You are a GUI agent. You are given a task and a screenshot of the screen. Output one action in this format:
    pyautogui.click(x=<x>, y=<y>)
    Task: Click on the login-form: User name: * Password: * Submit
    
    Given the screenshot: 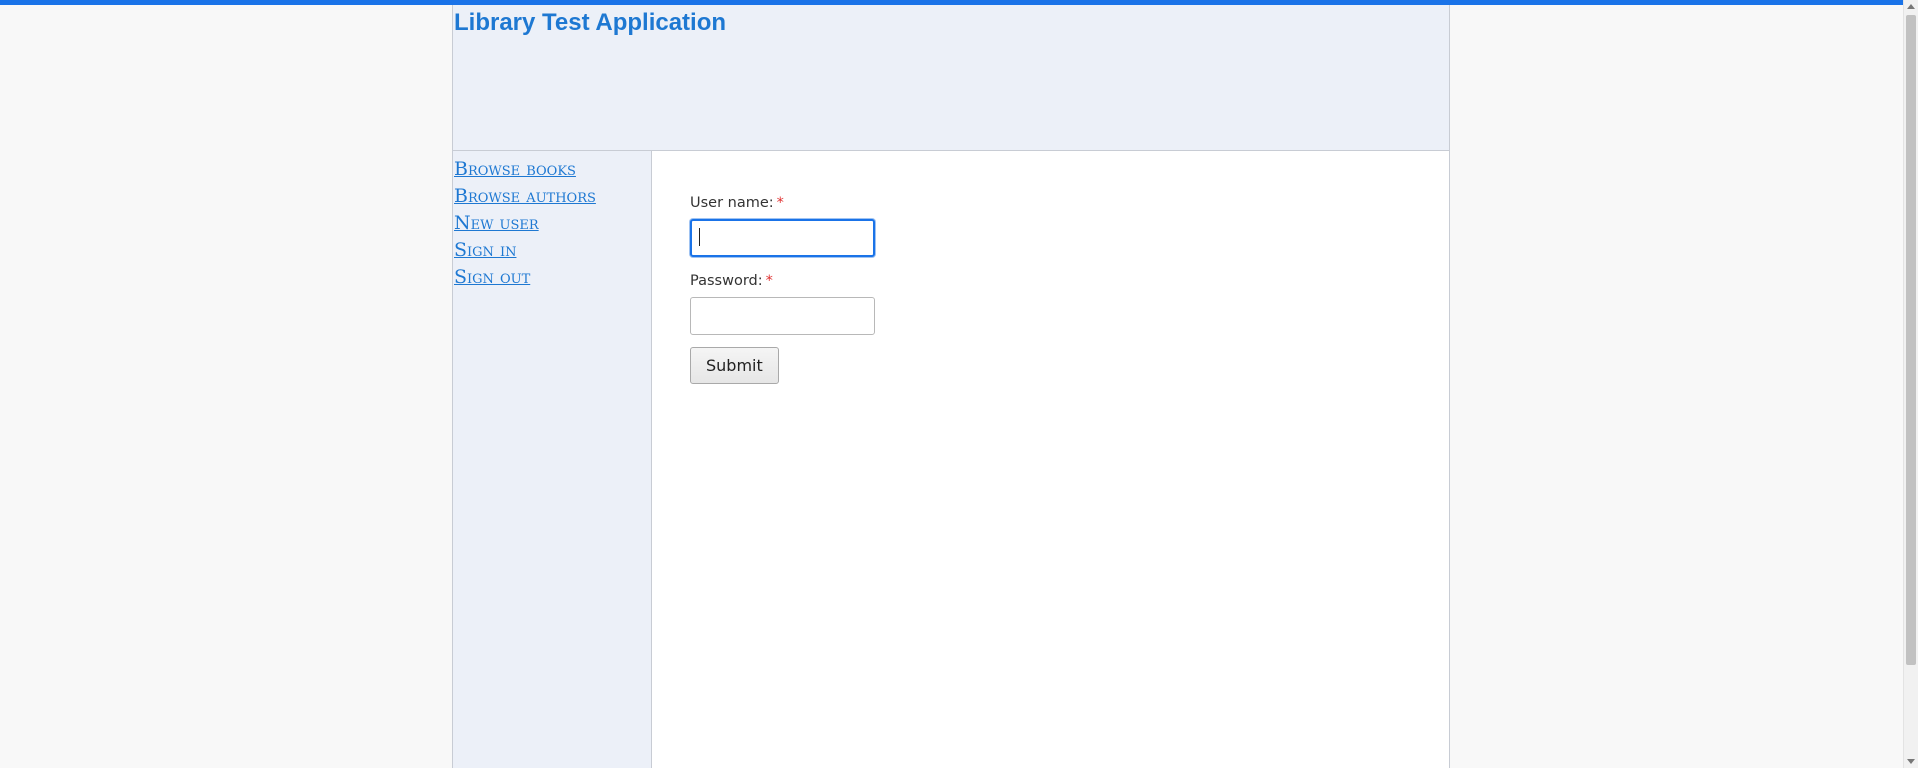 What is the action you would take?
    pyautogui.click(x=782, y=288)
    